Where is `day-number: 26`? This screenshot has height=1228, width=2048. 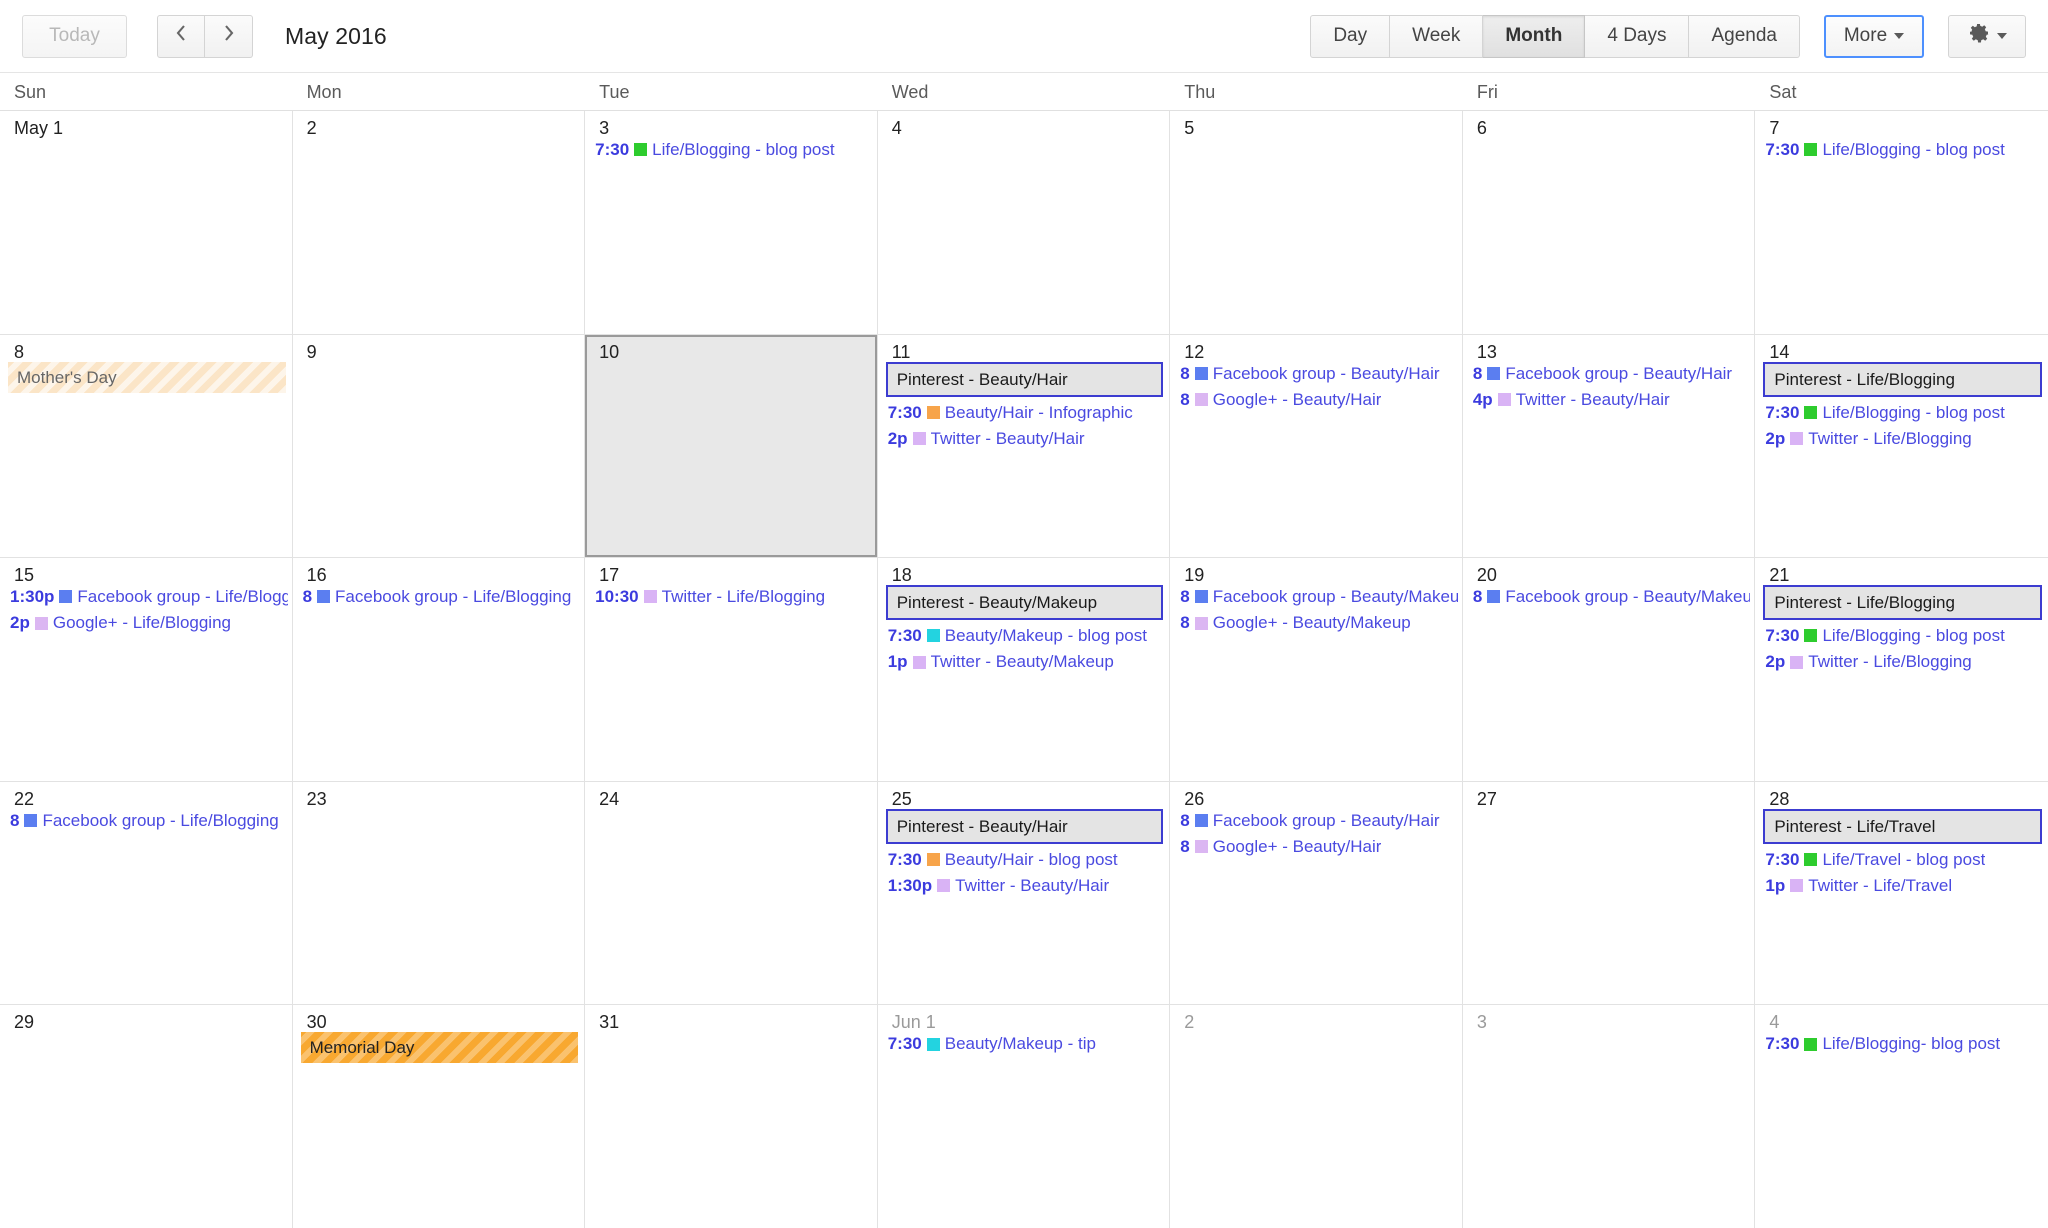
day-number: 26 is located at coordinates (1316, 795).